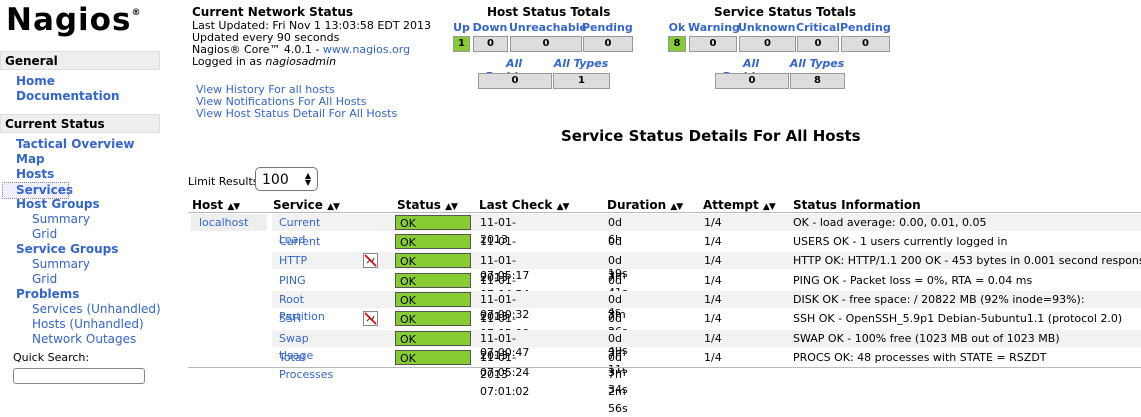 This screenshot has height=417, width=1141. Describe the element at coordinates (290, 318) in the screenshot. I see `service-link: SSH` at that location.